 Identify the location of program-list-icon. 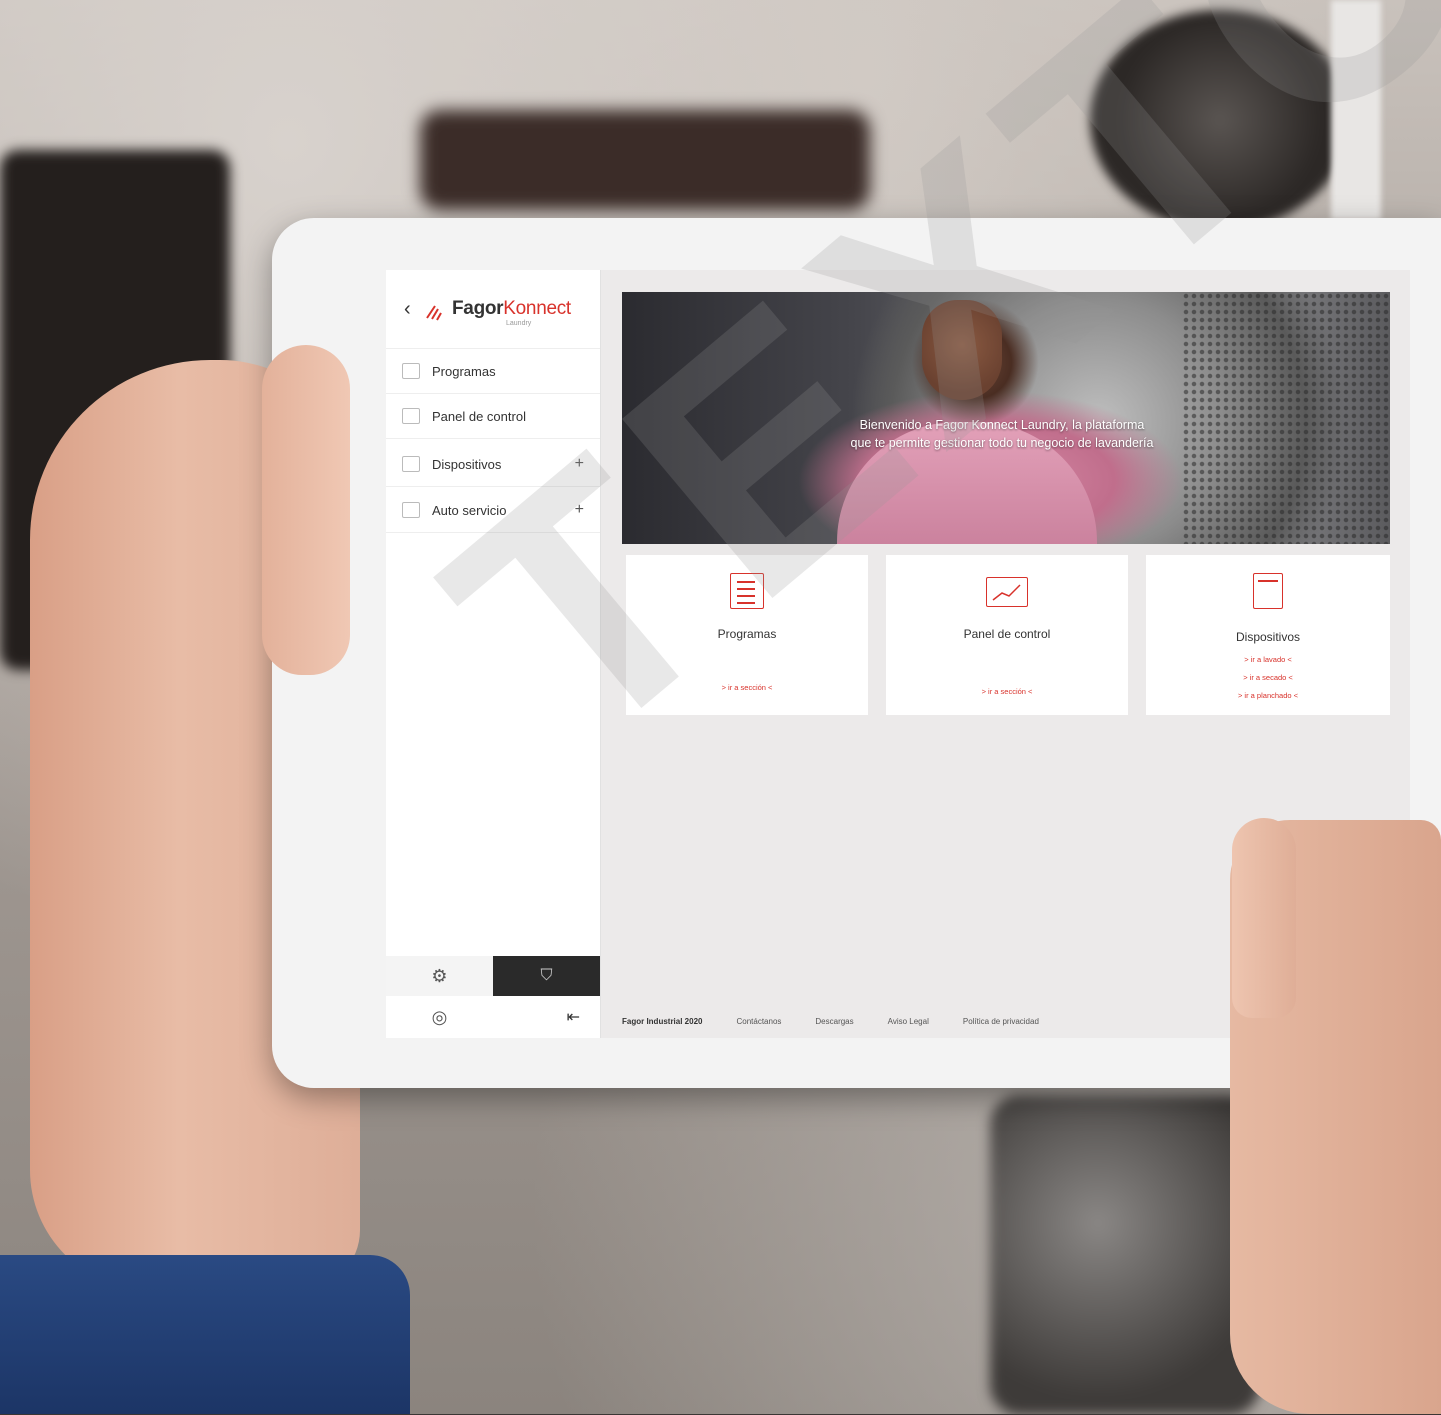
(747, 591).